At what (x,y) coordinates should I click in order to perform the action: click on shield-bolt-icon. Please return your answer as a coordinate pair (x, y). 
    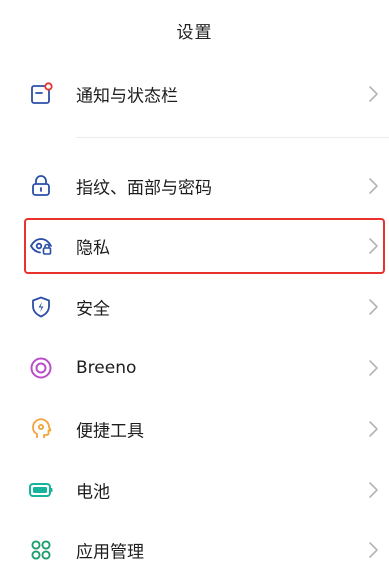
    Looking at the image, I should click on (41, 307).